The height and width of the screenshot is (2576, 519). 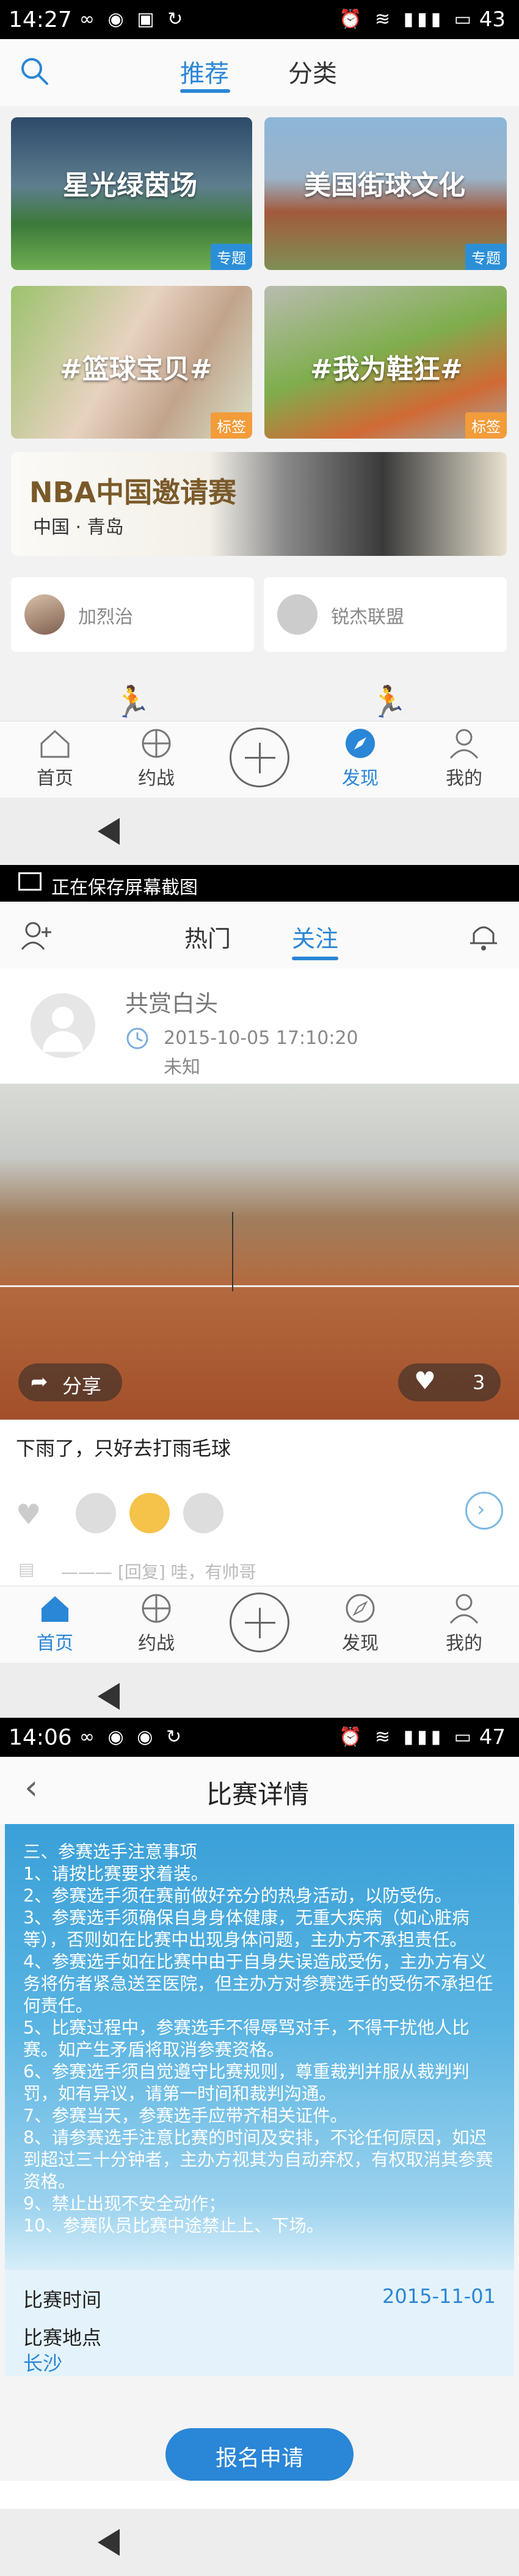 What do you see at coordinates (259, 504) in the screenshot?
I see `nba-china-games-banner: NBA中国邀请赛 中国 · 青岛` at bounding box center [259, 504].